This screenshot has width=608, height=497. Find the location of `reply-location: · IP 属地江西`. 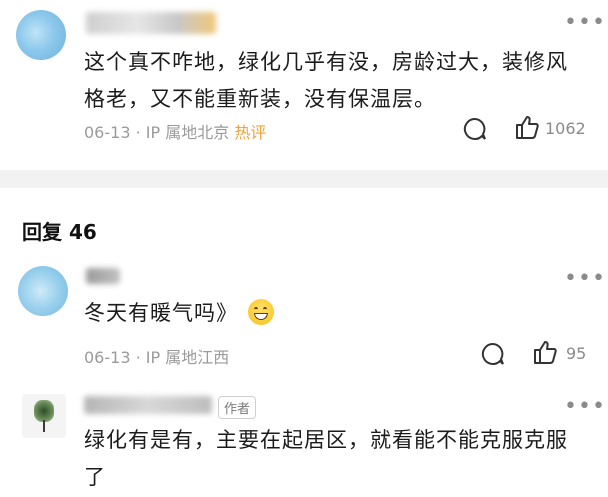

reply-location: · IP 属地江西 is located at coordinates (182, 357).